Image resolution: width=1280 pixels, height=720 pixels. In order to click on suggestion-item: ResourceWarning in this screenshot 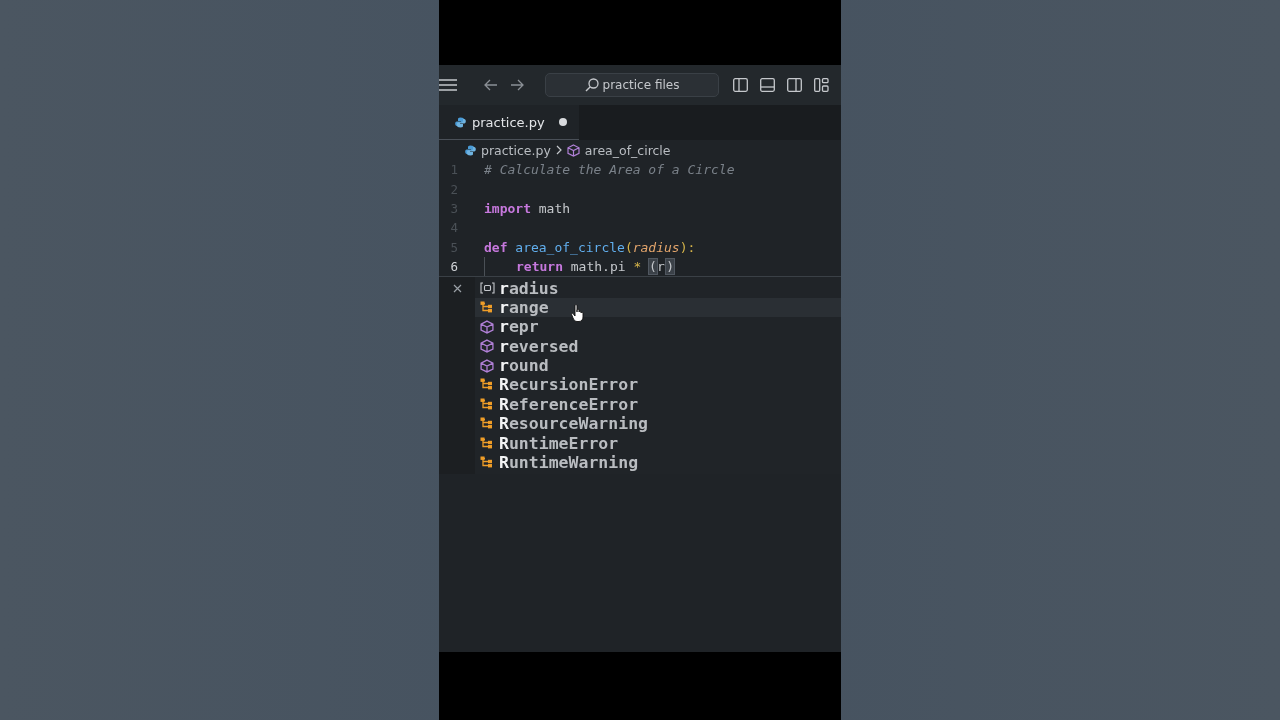, I will do `click(658, 424)`.